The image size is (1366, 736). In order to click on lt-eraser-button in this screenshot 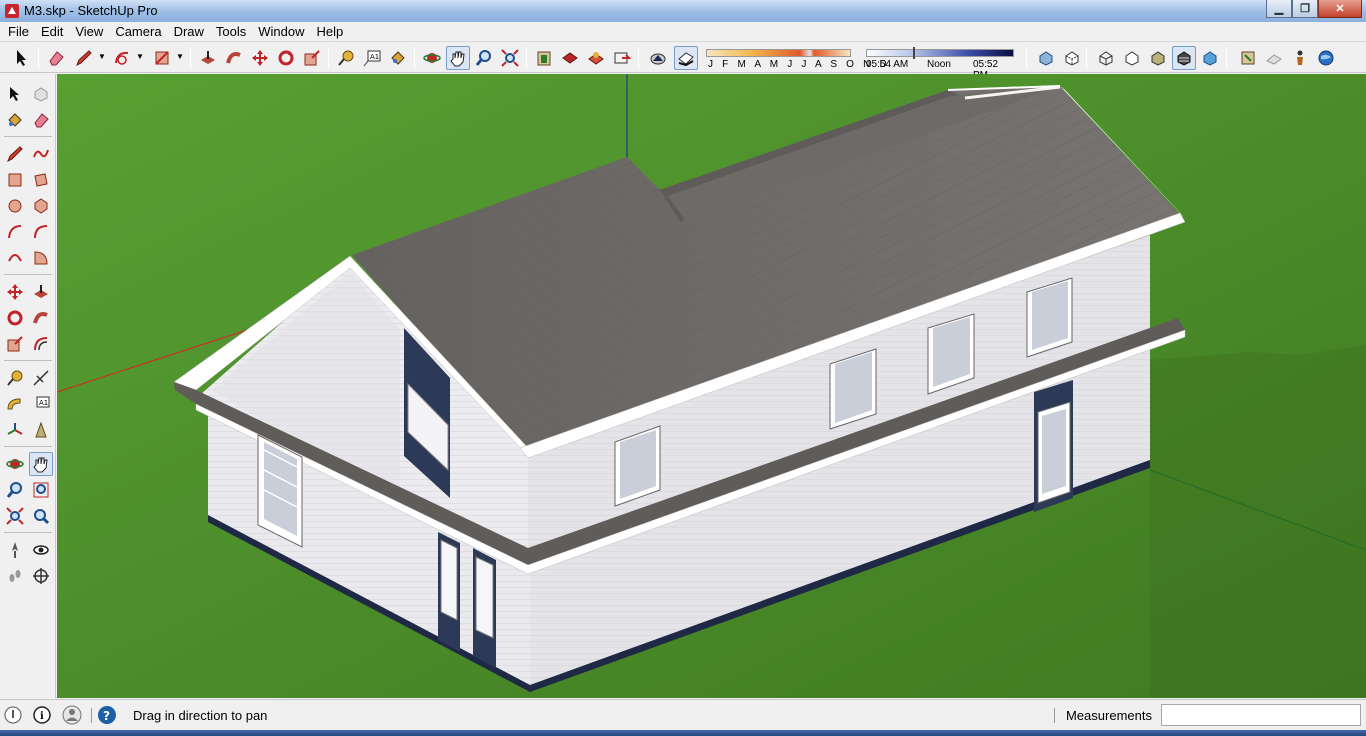, I will do `click(41, 120)`.